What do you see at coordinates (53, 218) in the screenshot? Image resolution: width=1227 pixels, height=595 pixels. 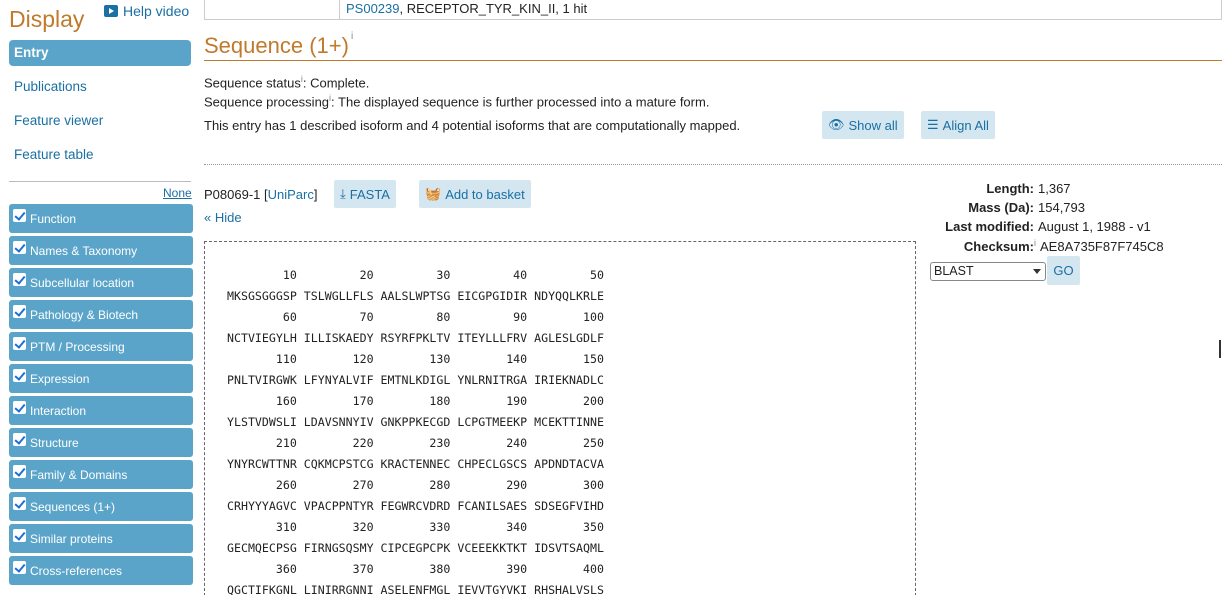 I see `section-label: Function` at bounding box center [53, 218].